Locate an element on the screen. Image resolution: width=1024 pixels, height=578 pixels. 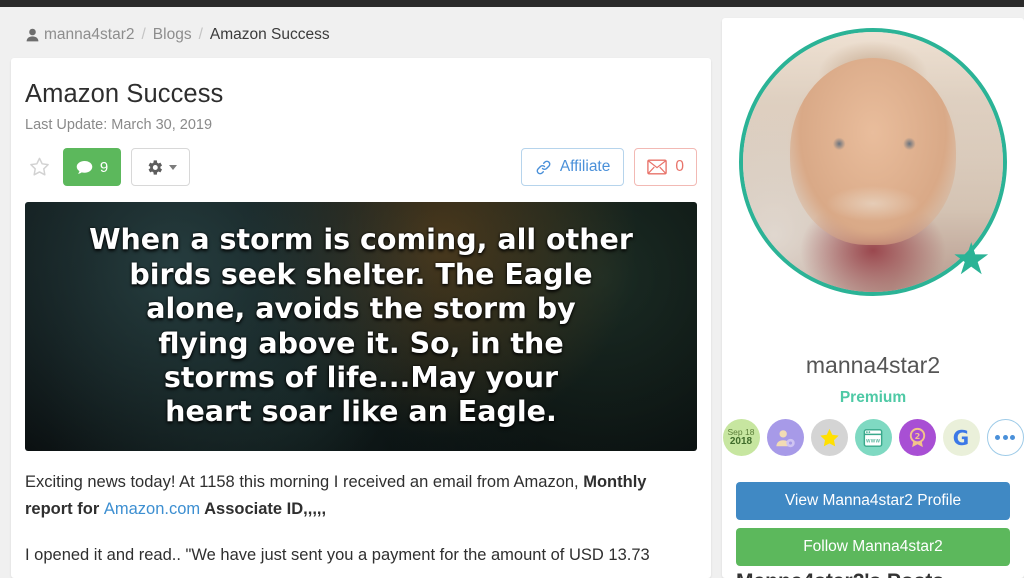
badge-join-date: Sep 18 2018 is located at coordinates (741, 437).